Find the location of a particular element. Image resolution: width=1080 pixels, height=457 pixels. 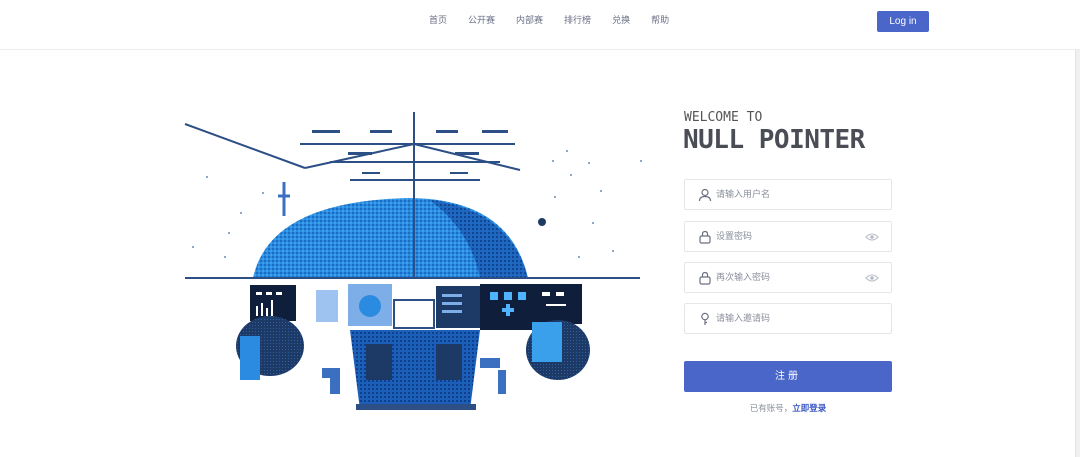

antenna is located at coordinates (284, 199).